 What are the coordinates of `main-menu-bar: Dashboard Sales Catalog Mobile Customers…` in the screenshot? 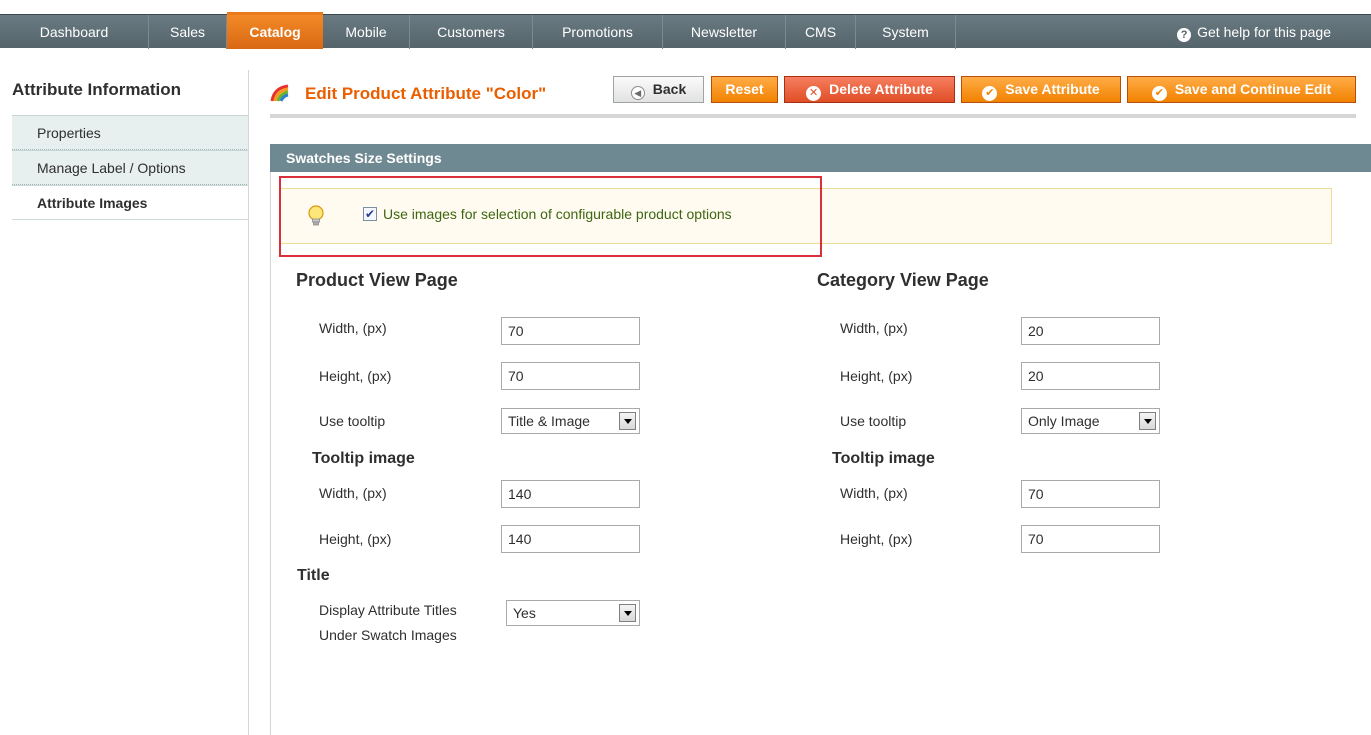 It's located at (685, 30).